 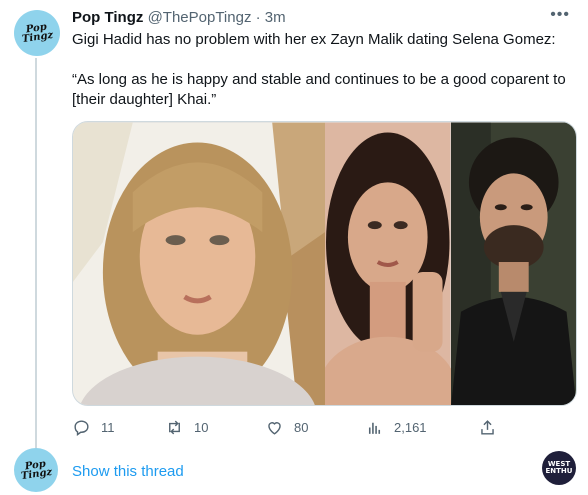 I want to click on share-button, so click(x=492, y=427).